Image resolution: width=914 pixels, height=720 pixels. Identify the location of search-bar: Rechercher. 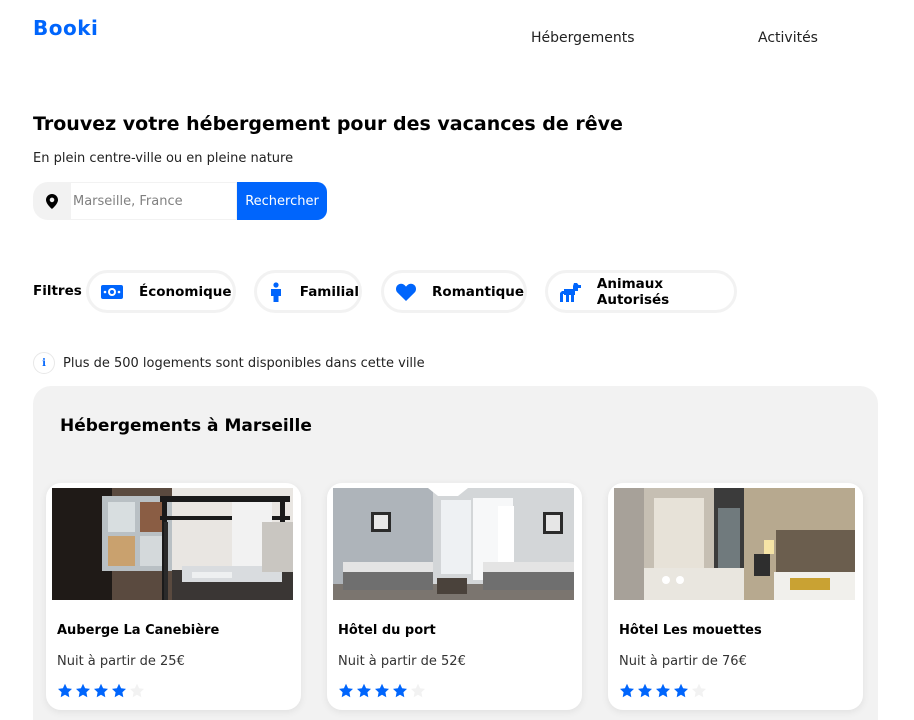
(180, 201).